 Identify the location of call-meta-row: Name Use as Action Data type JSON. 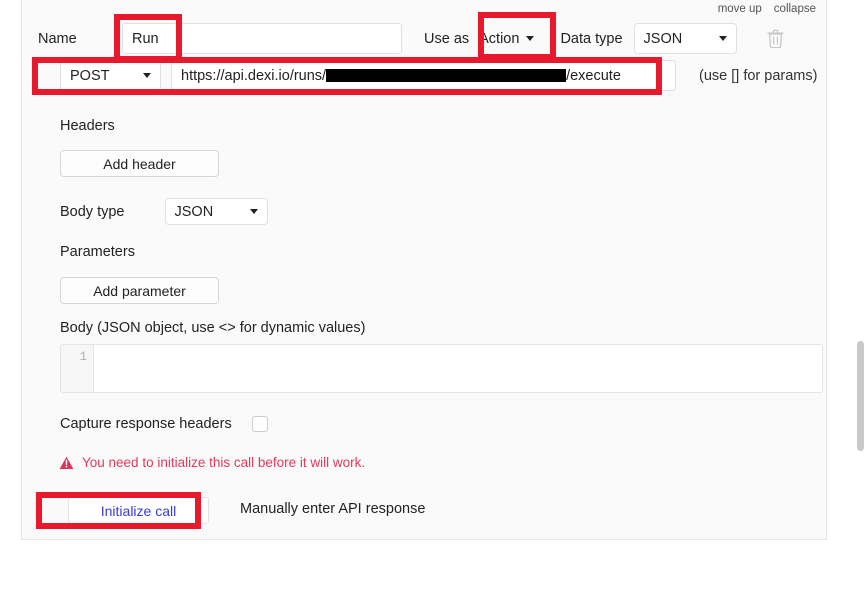
(425, 38).